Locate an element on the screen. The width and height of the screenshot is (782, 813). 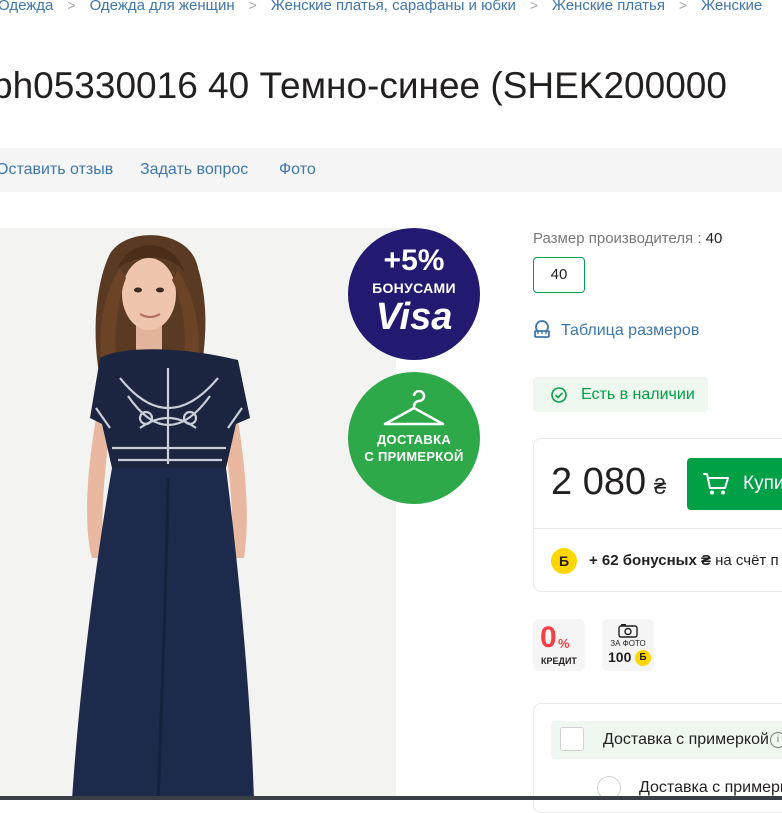
credit-promo-tile: 0 % КРЕДИТ is located at coordinates (559, 645).